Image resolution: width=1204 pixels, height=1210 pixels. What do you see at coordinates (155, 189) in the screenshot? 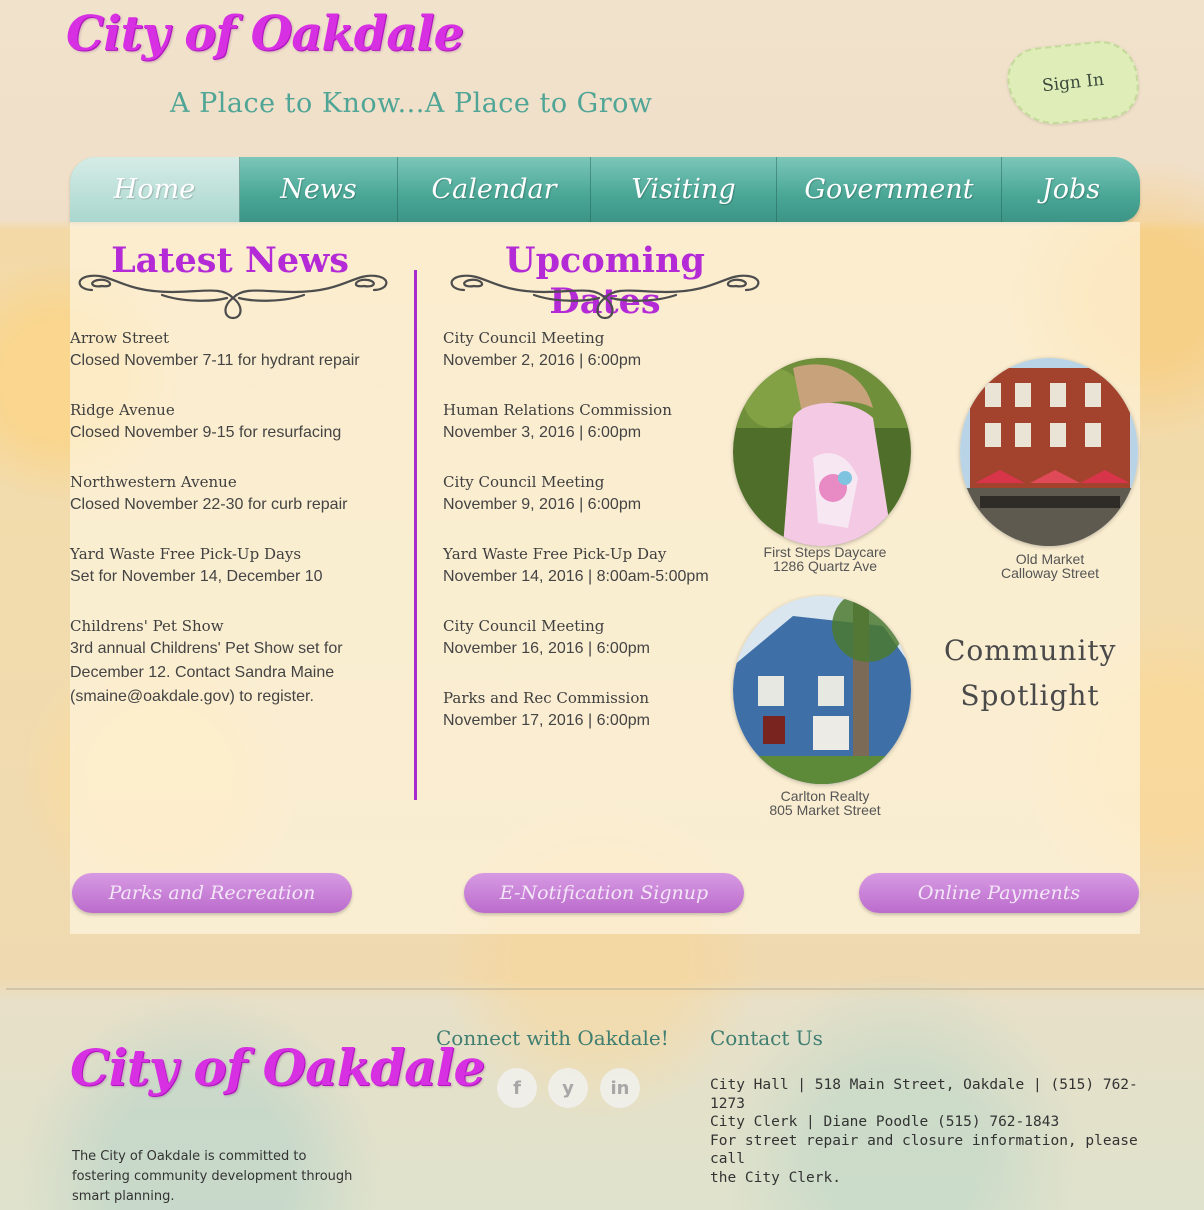
I see `nav-item-home: Home` at bounding box center [155, 189].